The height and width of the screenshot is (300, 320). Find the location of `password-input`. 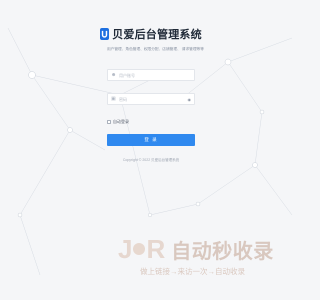

password-input is located at coordinates (153, 99).